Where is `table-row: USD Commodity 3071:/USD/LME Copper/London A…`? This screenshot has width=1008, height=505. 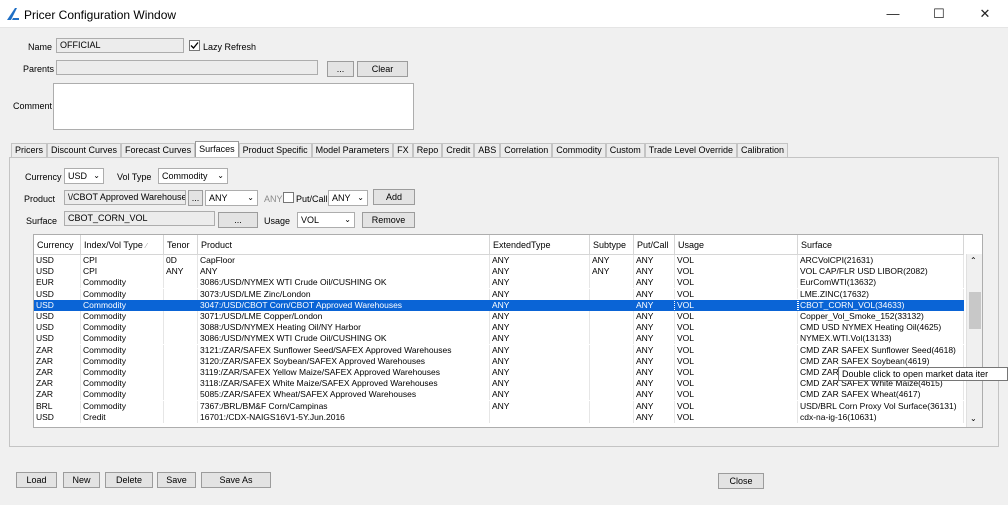 table-row: USD Commodity 3071:/USD/LME Copper/London A… is located at coordinates (499, 316).